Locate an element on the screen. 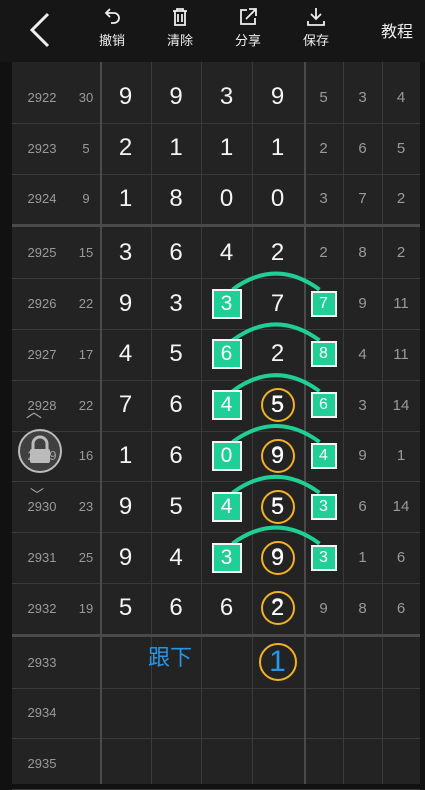 This screenshot has width=425, height=790. main-digit: 8 is located at coordinates (176, 199).